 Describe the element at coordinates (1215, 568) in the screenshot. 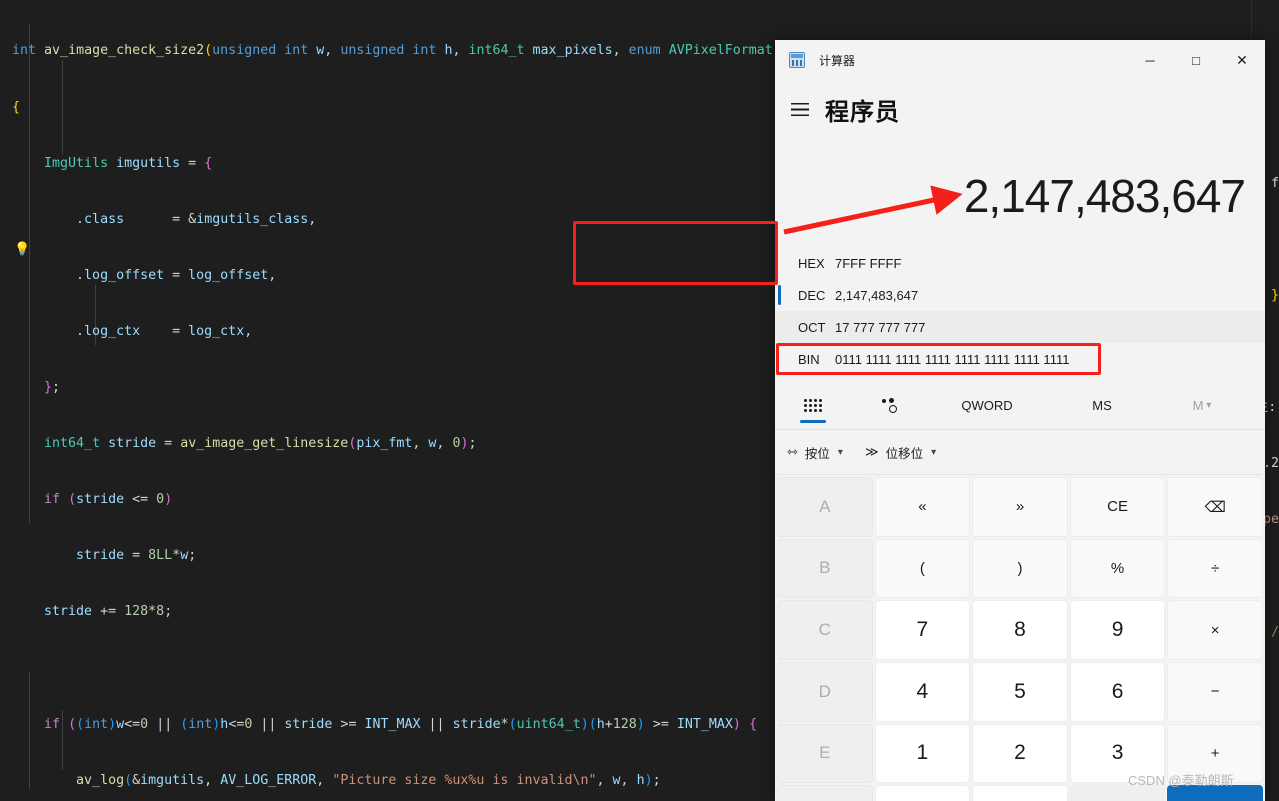

I see `key-divide: ÷` at that location.